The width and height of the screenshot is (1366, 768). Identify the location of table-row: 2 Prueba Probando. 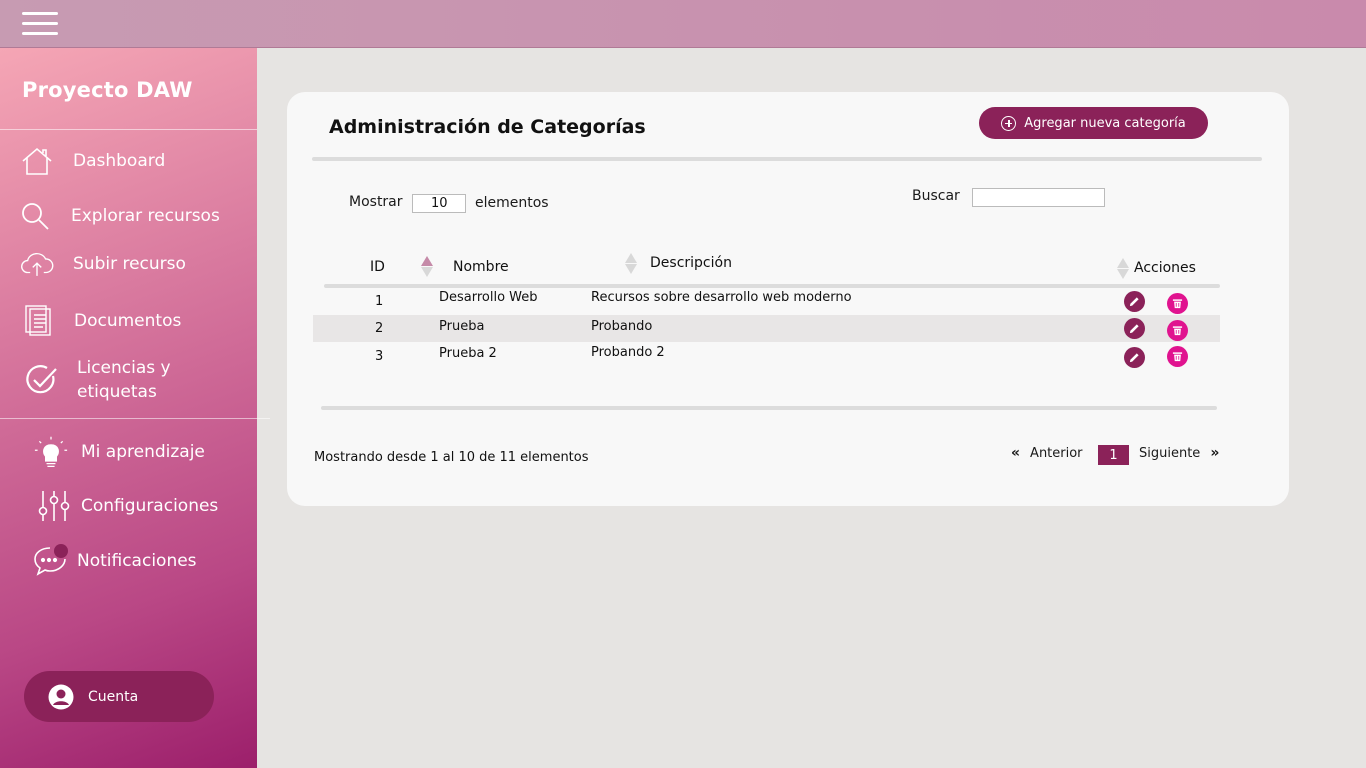
(766, 328).